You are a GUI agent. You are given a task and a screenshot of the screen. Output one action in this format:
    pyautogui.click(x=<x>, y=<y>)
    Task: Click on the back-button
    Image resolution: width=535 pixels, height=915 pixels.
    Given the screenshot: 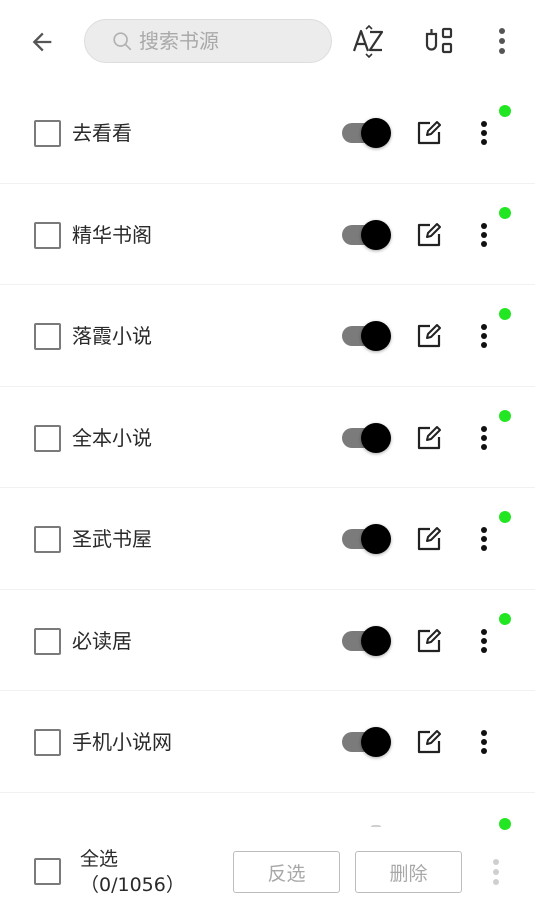 What is the action you would take?
    pyautogui.click(x=42, y=42)
    